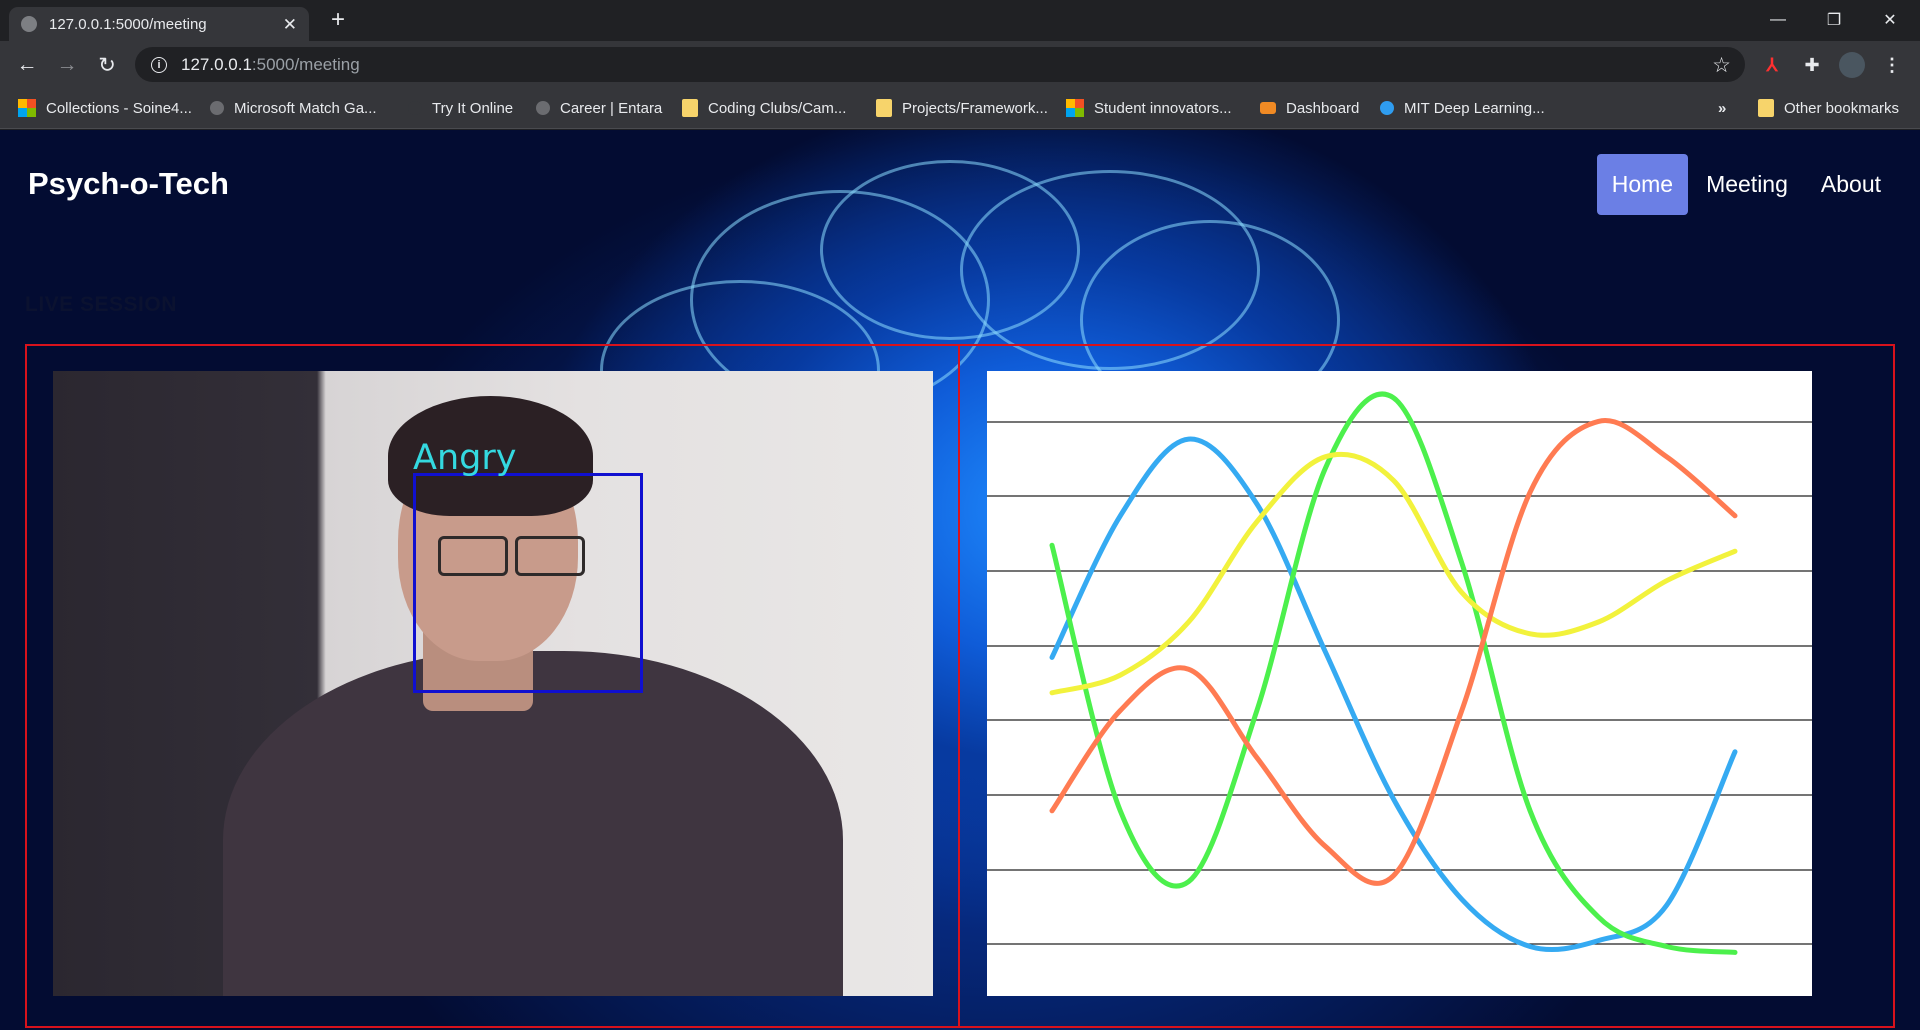 The height and width of the screenshot is (1030, 1920). I want to click on dashboard-icon, so click(1268, 108).